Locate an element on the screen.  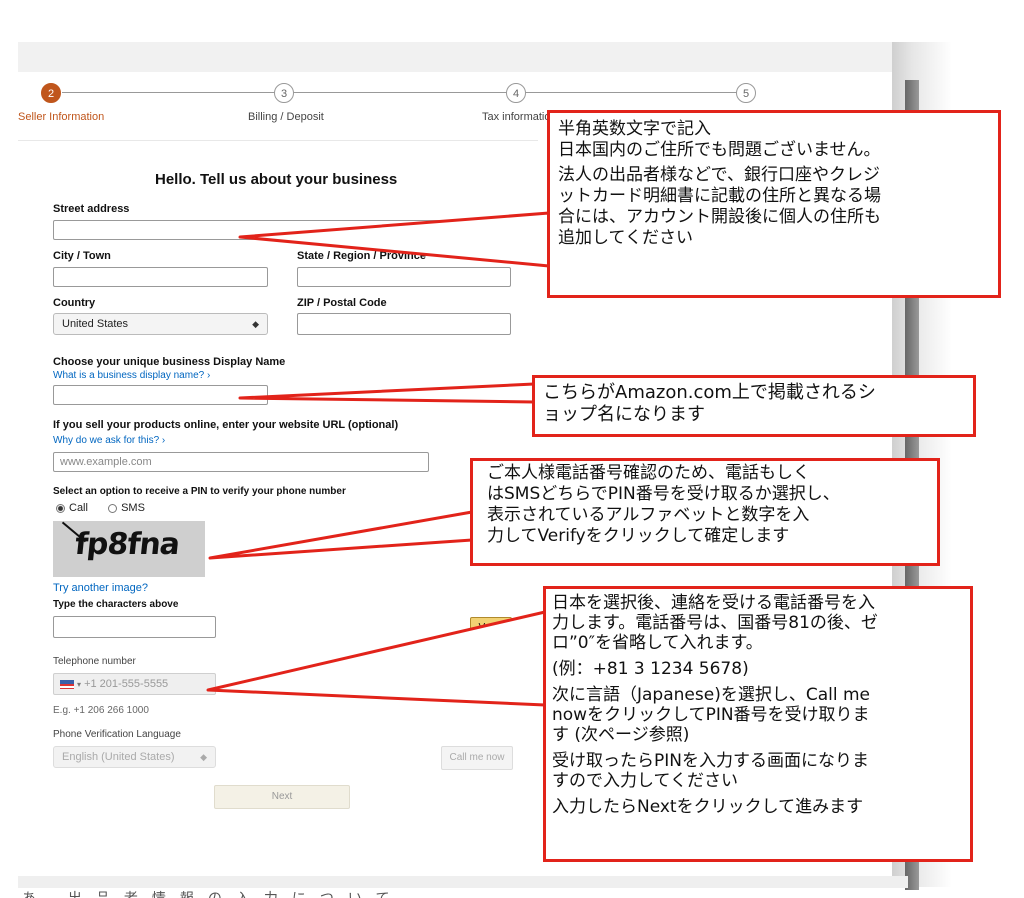
country-label: Country is located at coordinates (74, 303).